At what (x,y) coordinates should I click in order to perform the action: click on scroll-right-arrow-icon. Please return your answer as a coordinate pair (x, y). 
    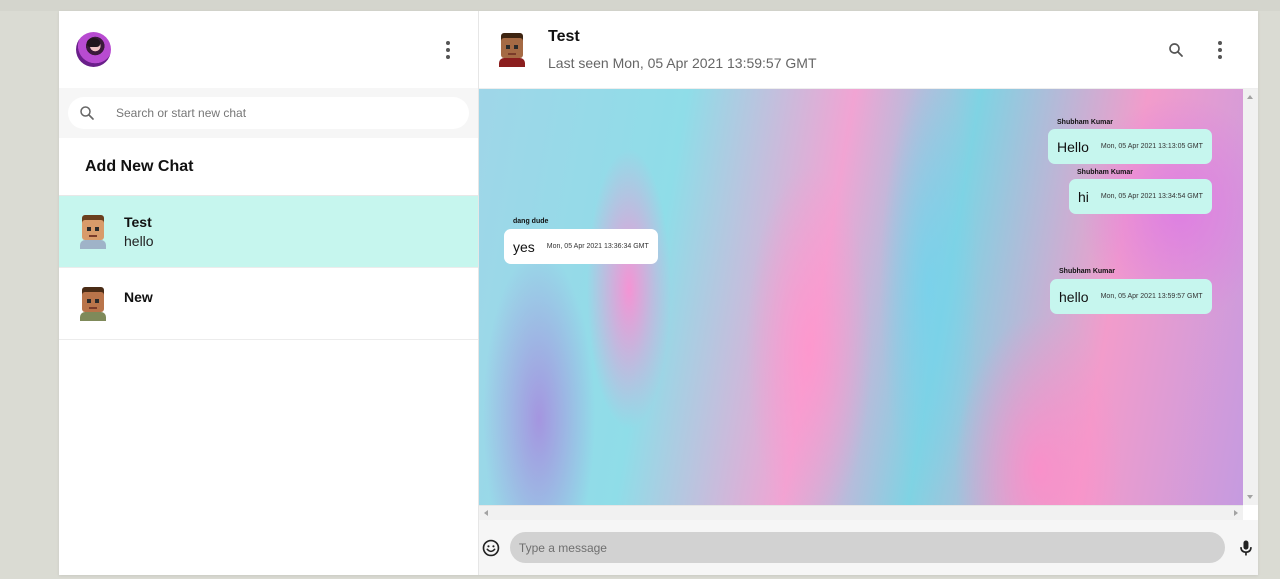
    Looking at the image, I should click on (1236, 513).